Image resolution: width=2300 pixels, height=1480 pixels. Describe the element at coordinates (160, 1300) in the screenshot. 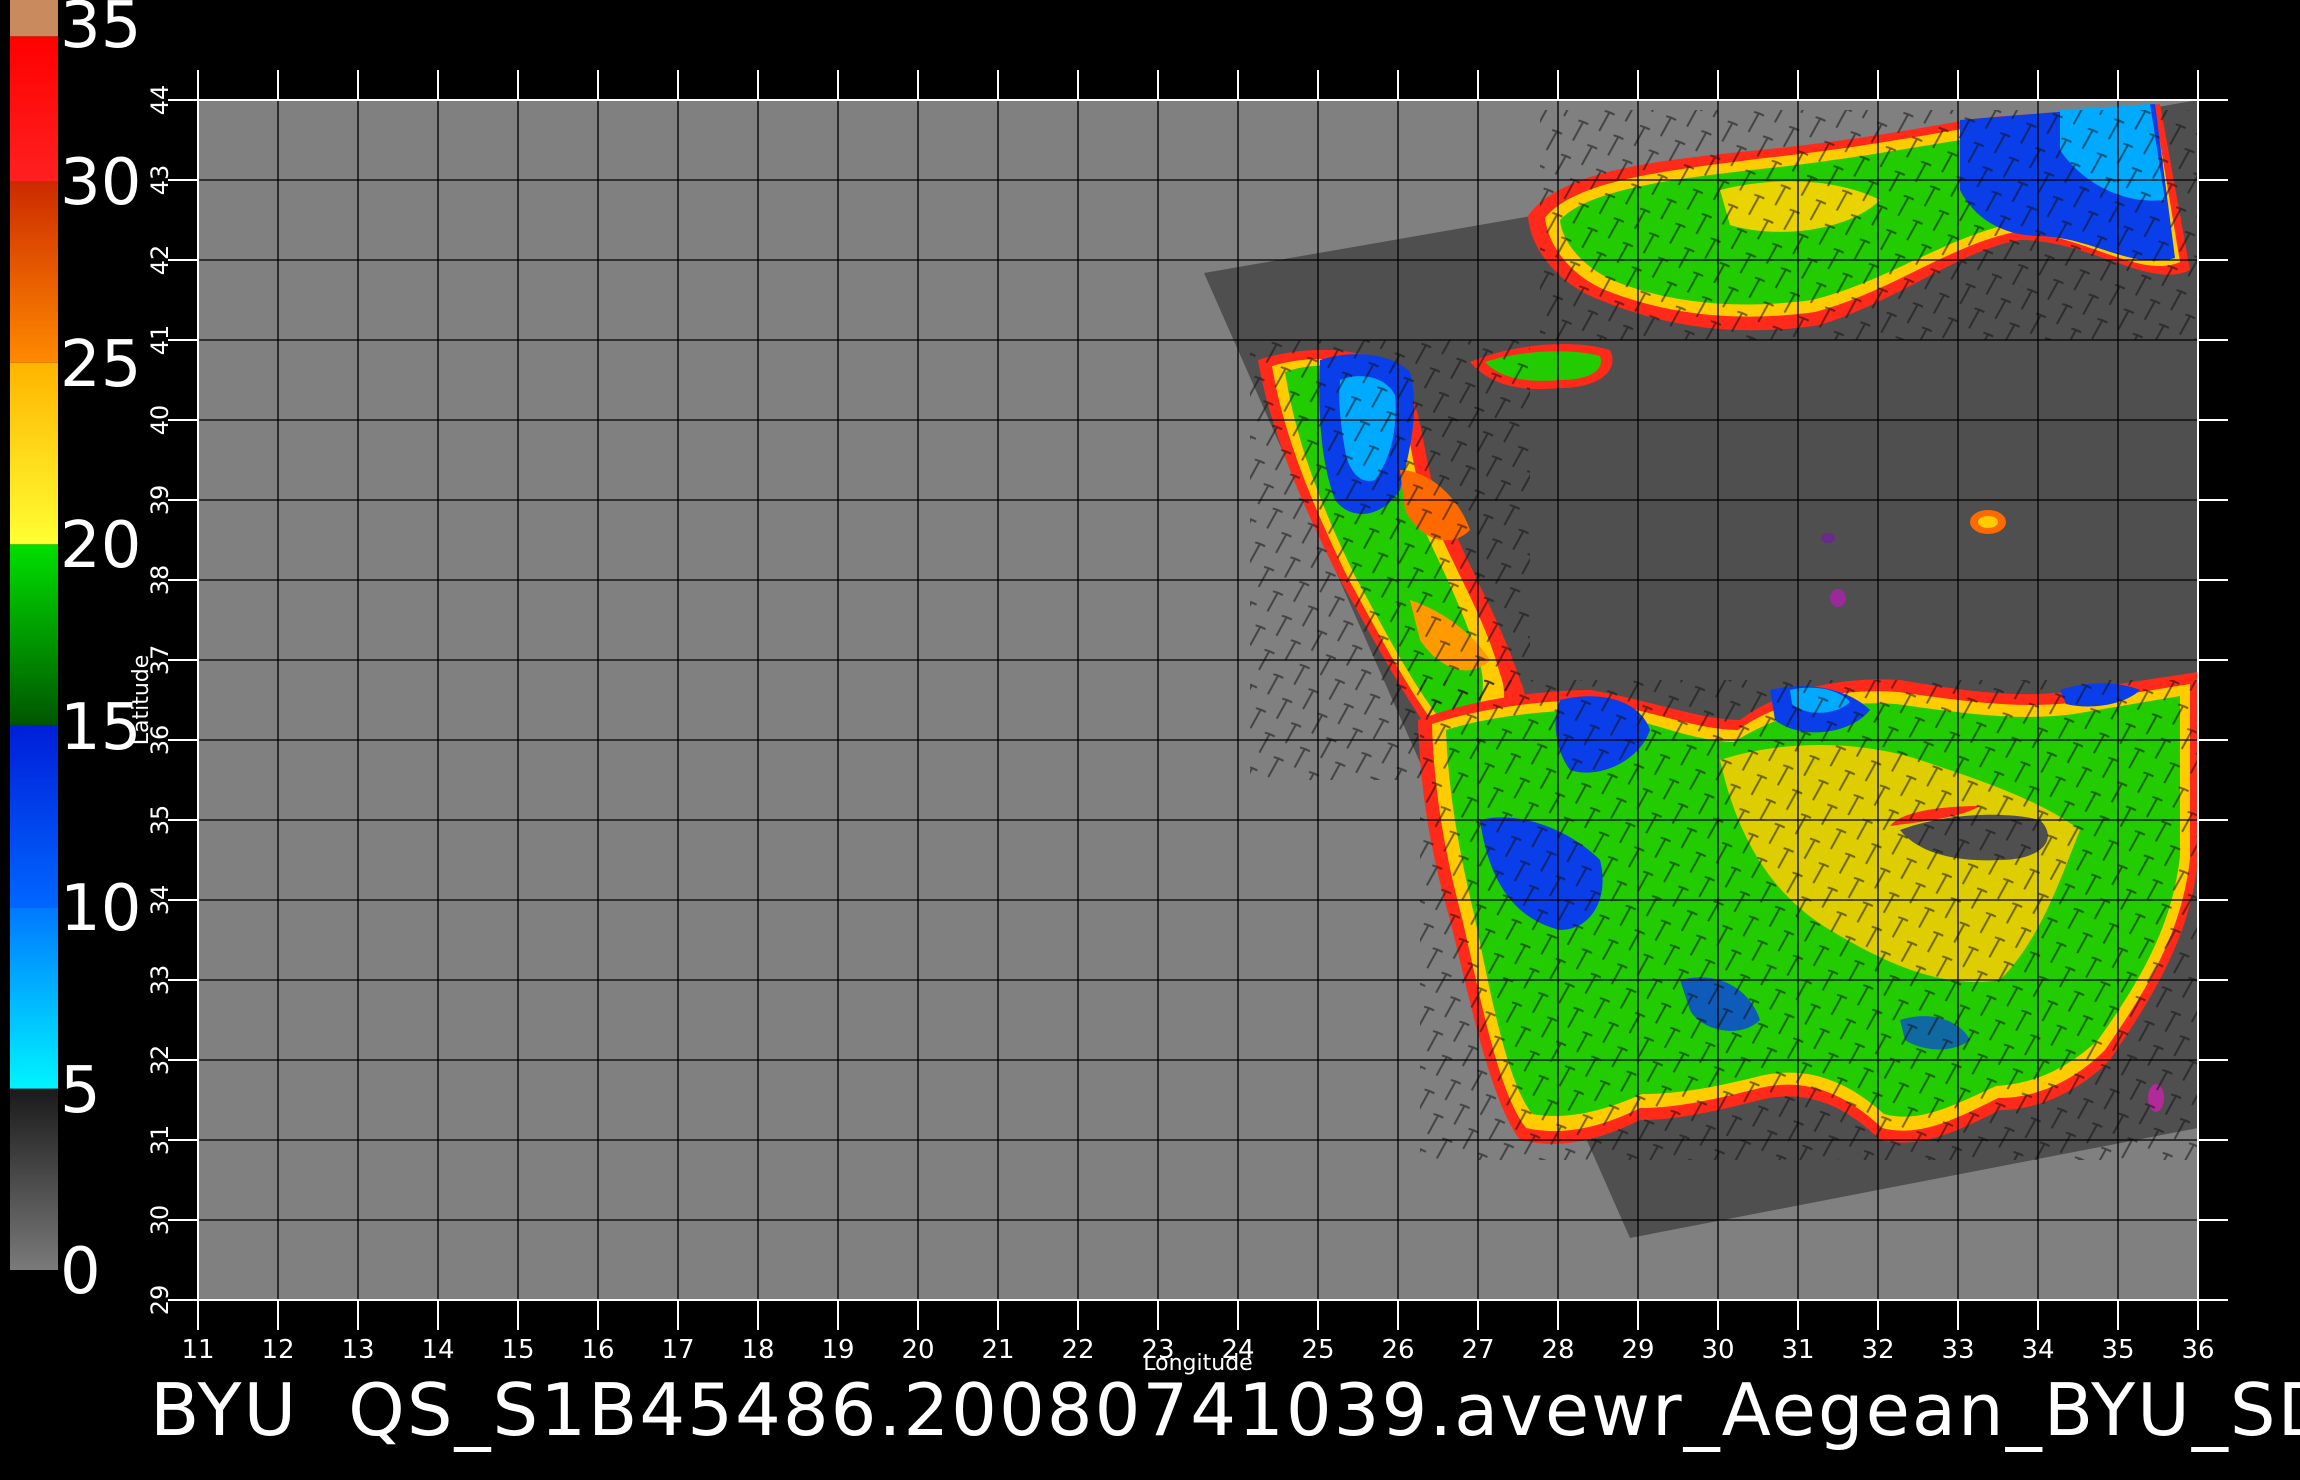

I see `y-tick-label: 29` at that location.